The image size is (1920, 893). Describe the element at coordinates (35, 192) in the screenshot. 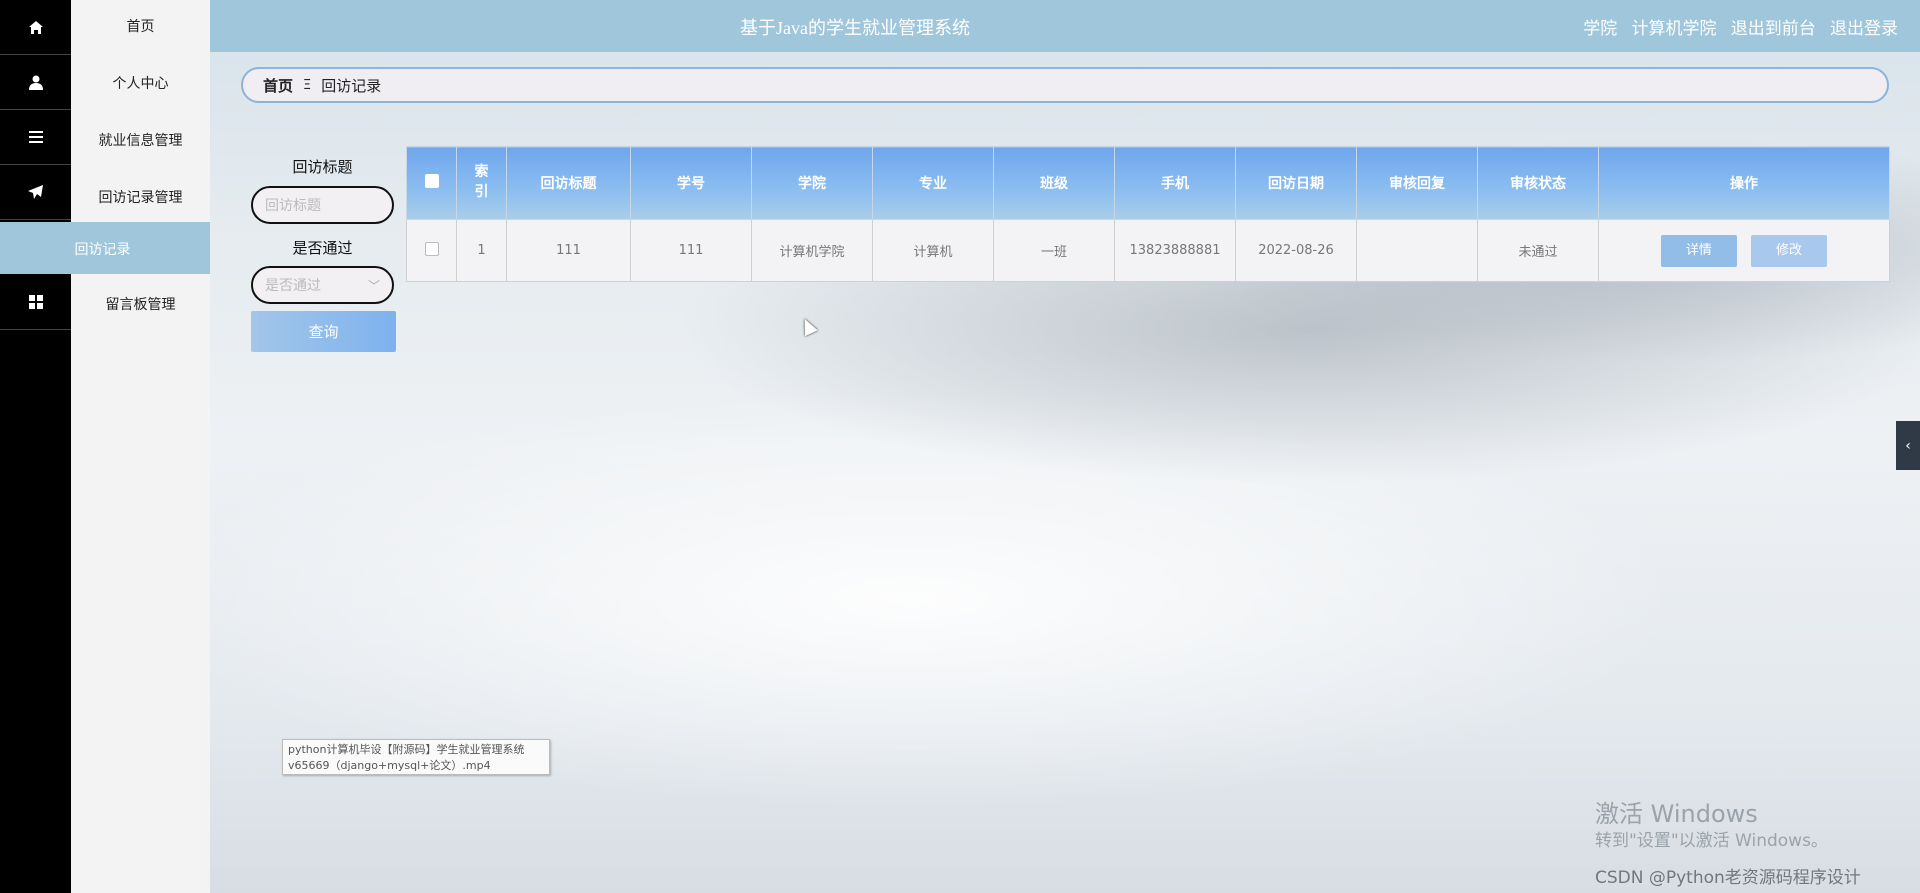

I see `send-icon` at that location.